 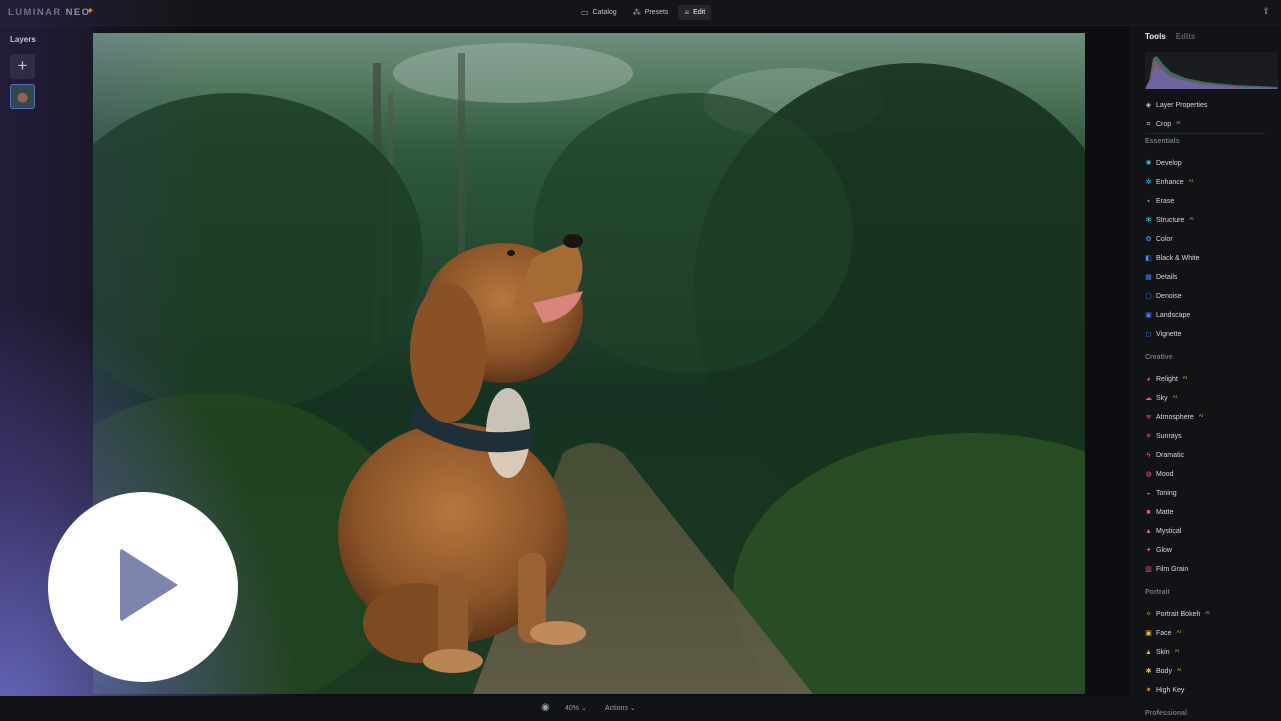 I want to click on tab-edits: Edits, so click(x=1186, y=36).